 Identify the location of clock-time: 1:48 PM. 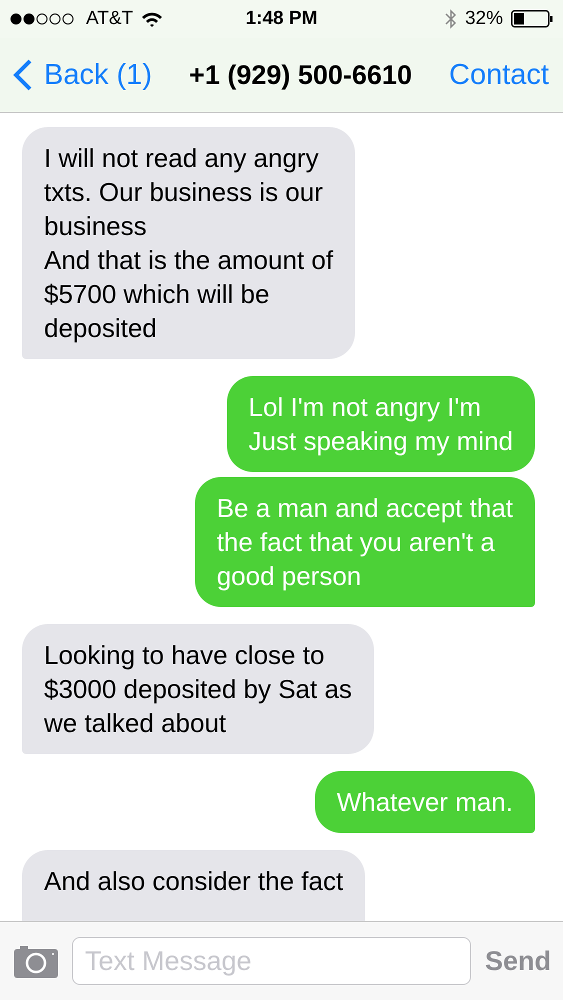
(282, 19).